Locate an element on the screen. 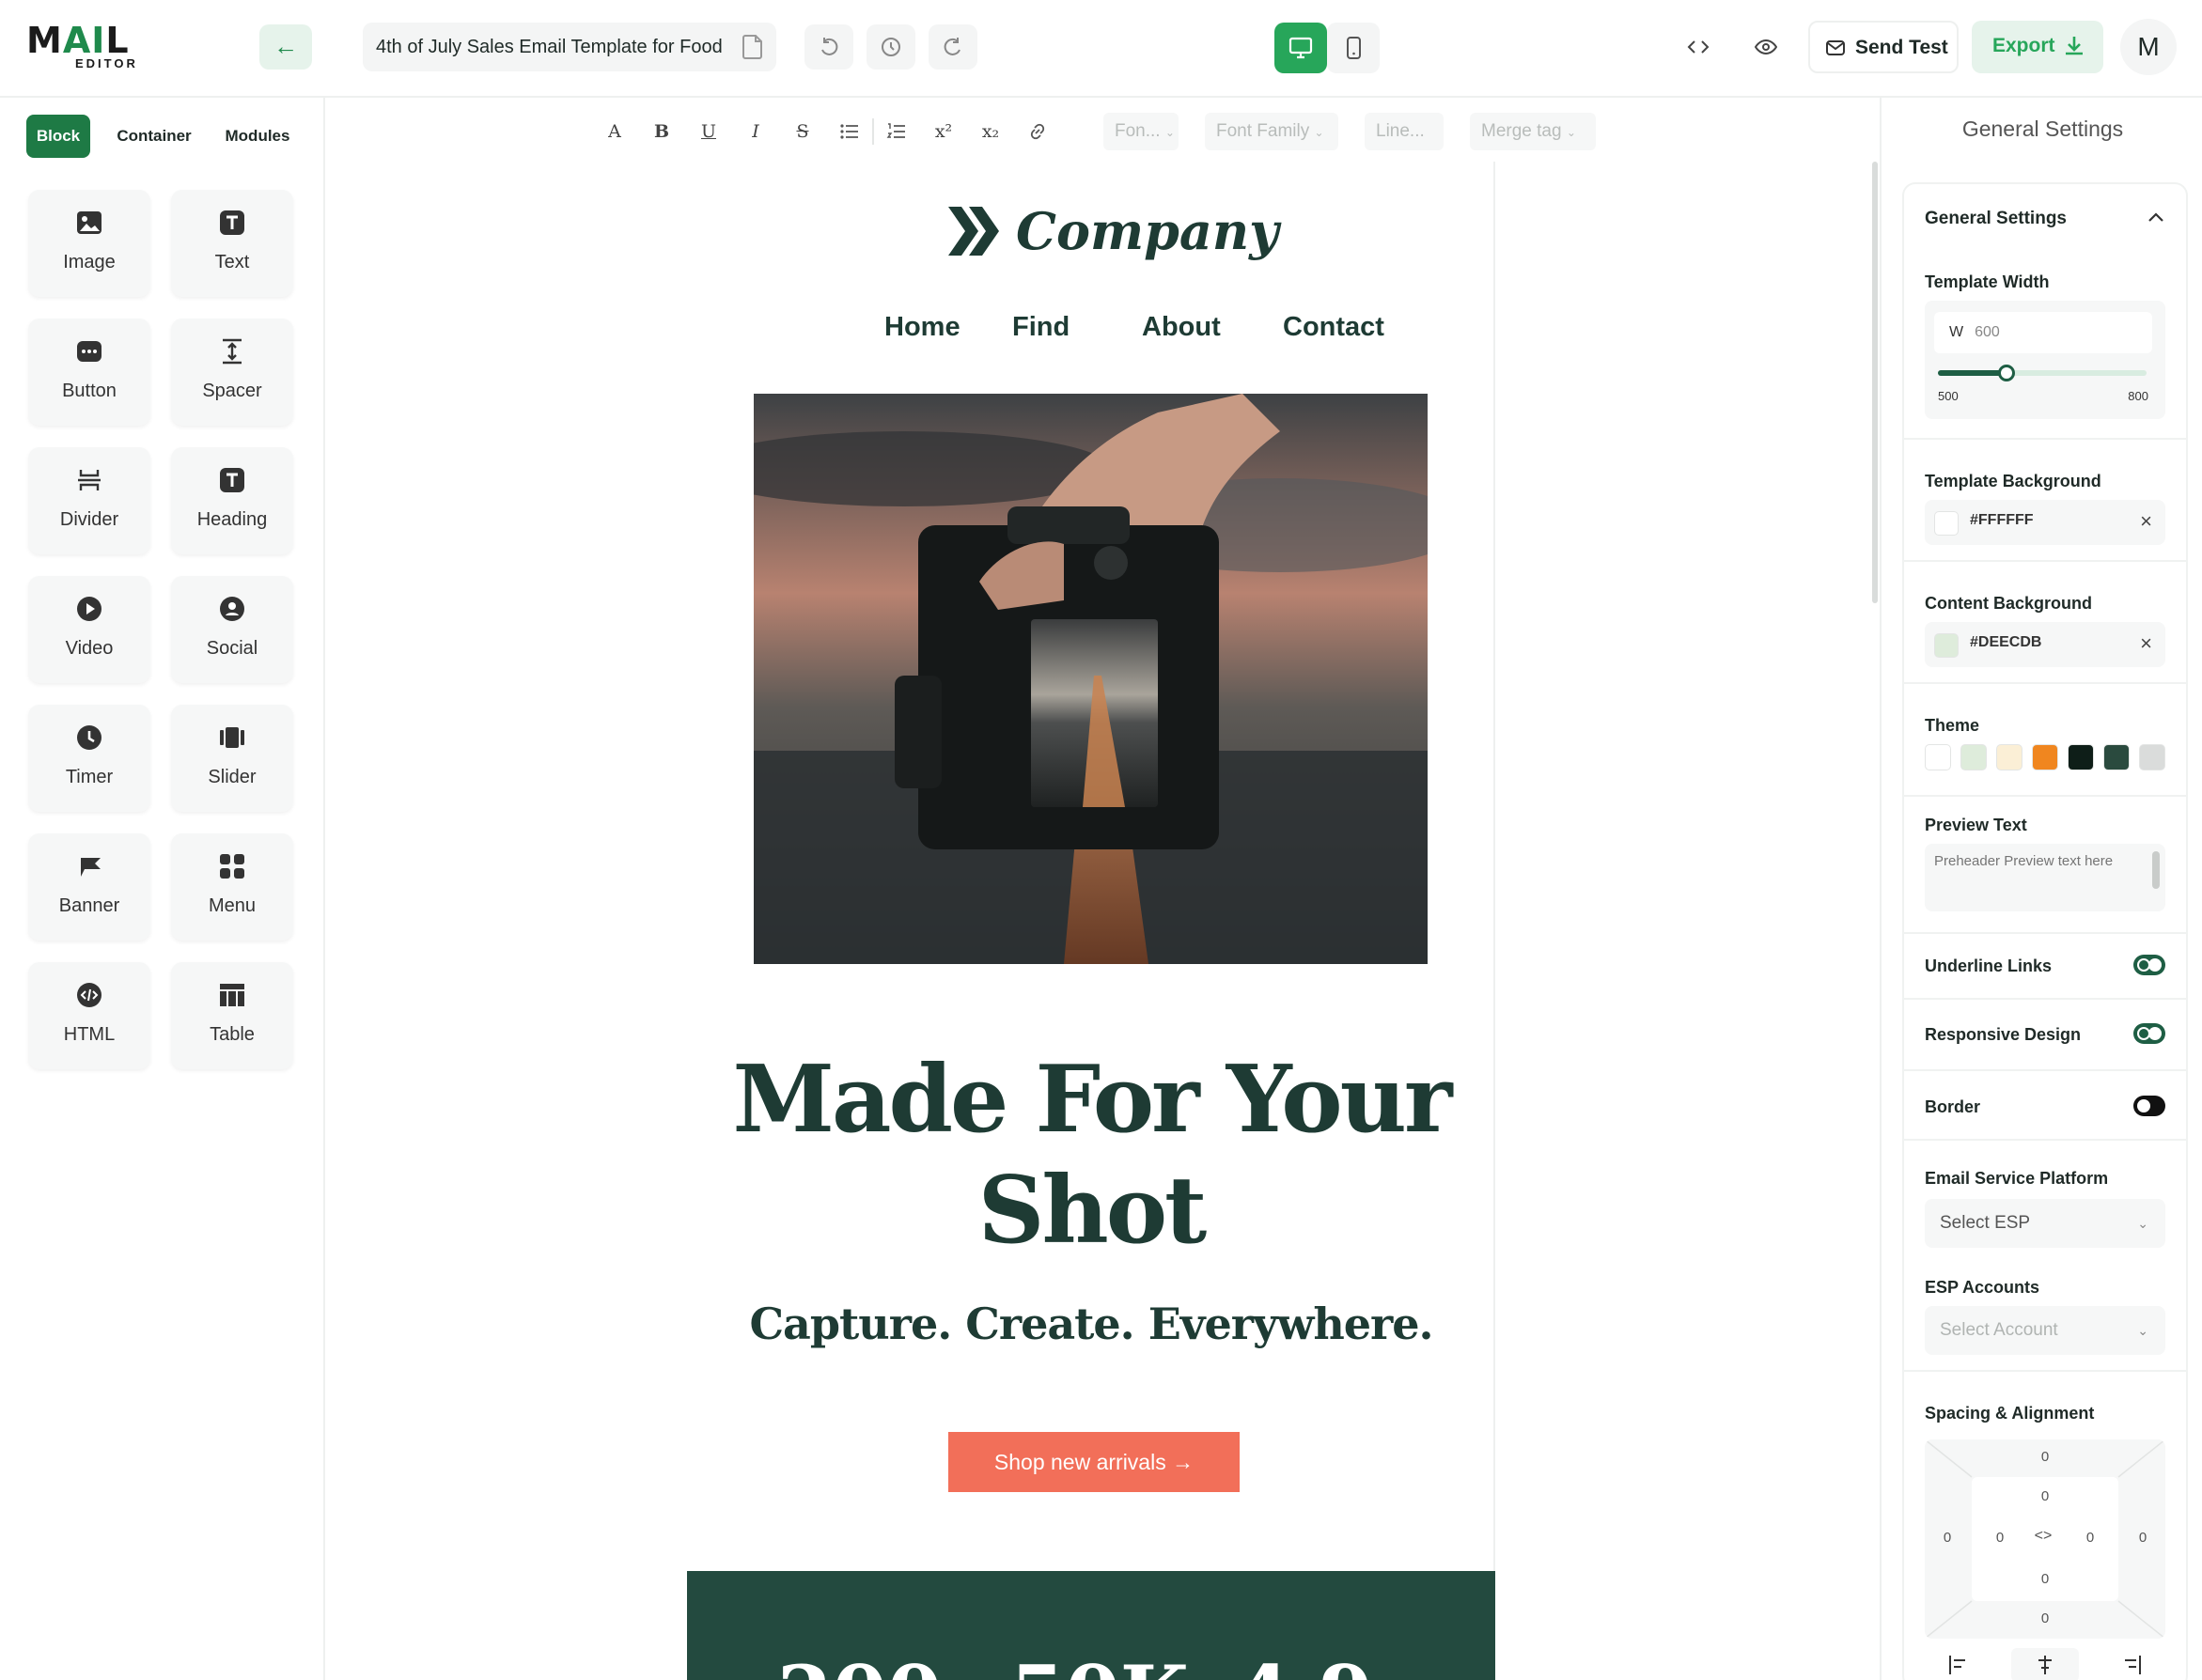  scrollbar is located at coordinates (2156, 870).